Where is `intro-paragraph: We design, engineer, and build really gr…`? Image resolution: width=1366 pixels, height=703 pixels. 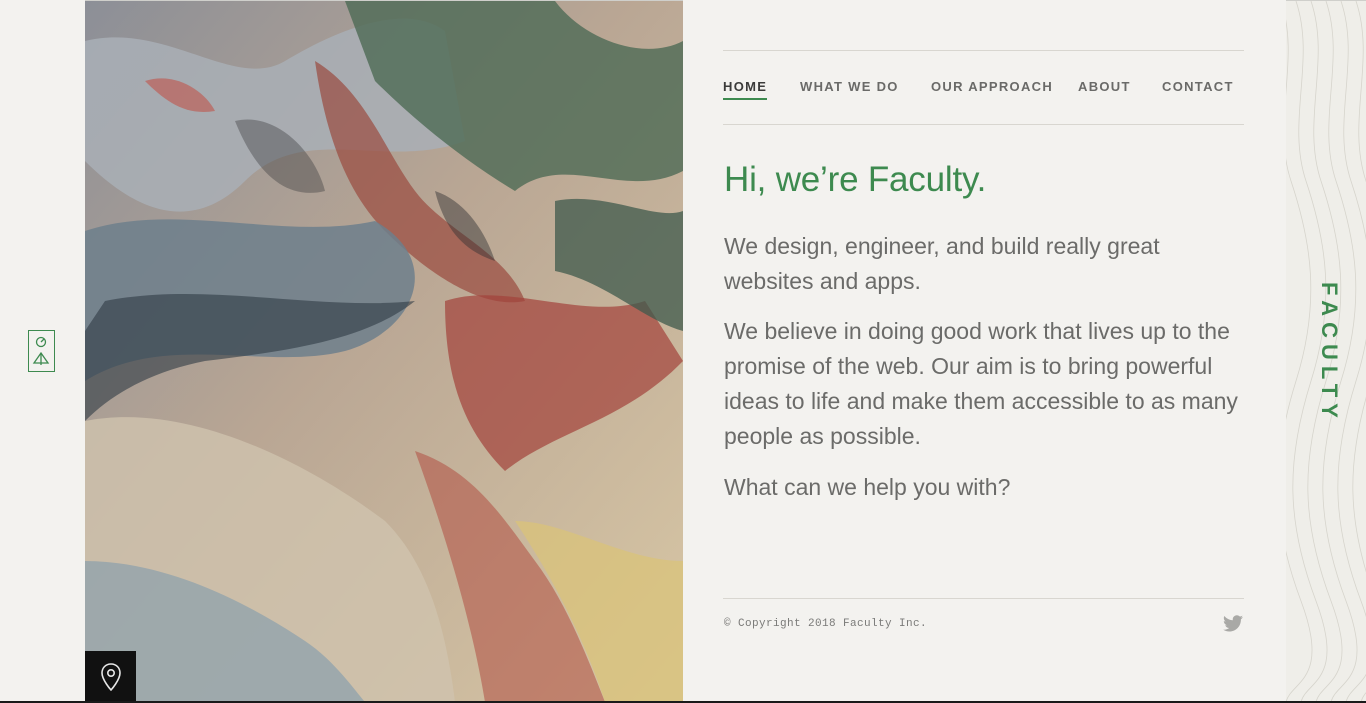 intro-paragraph: We design, engineer, and build really gr… is located at coordinates (942, 263).